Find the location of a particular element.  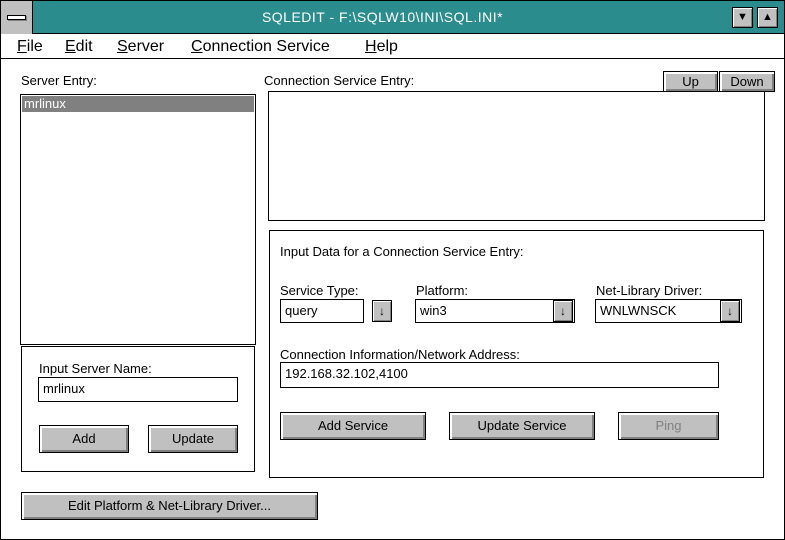

menu-edit: Edit is located at coordinates (79, 47).